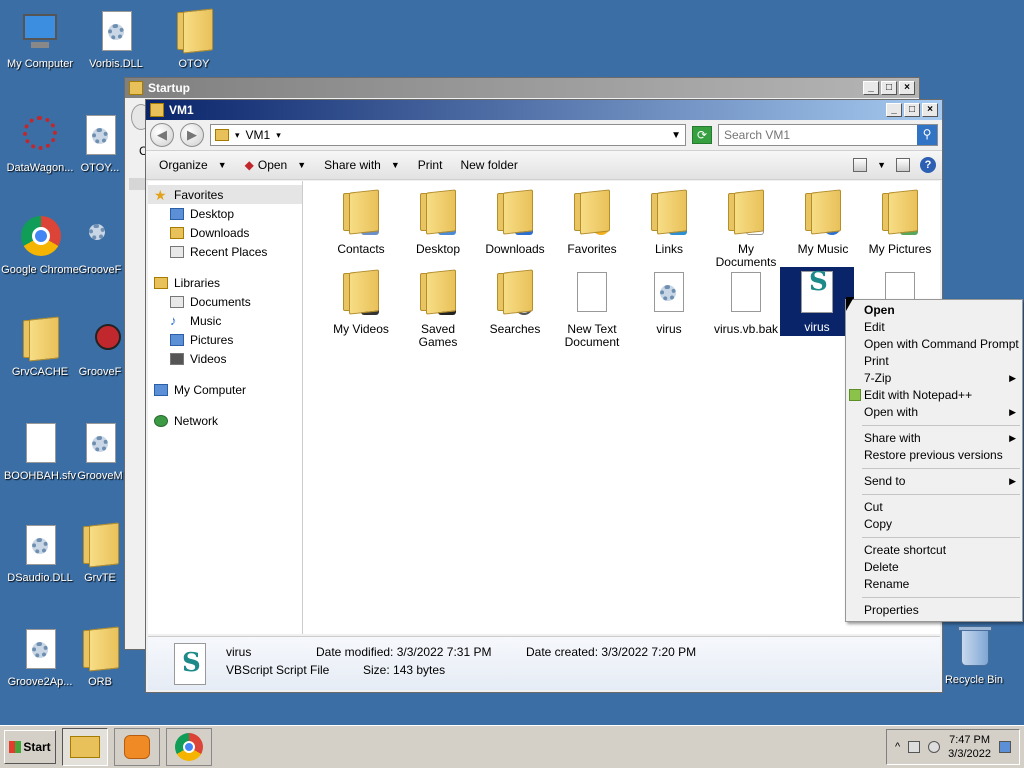 Image resolution: width=1024 pixels, height=768 pixels. What do you see at coordinates (934, 610) in the screenshot?
I see `menu-item-properties: Properties` at bounding box center [934, 610].